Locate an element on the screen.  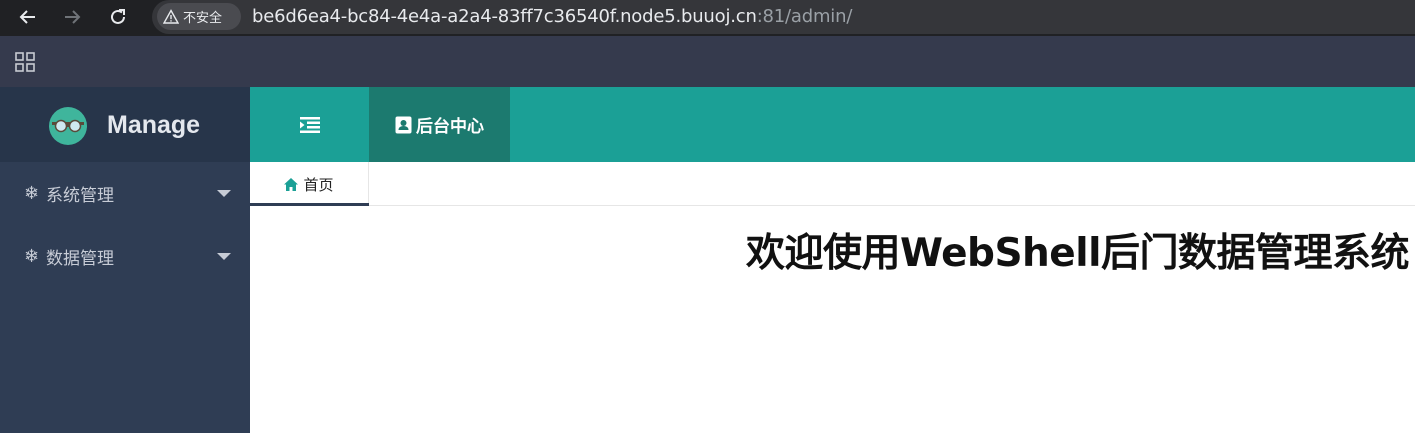
tab-home: 首页 is located at coordinates (309, 184).